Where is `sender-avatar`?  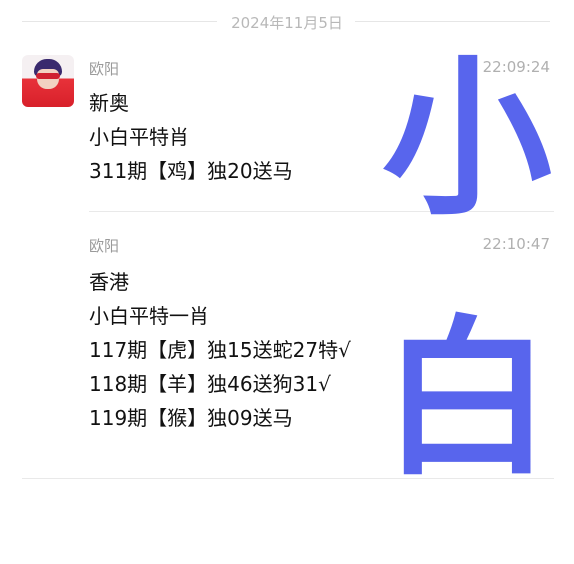
sender-avatar is located at coordinates (48, 81).